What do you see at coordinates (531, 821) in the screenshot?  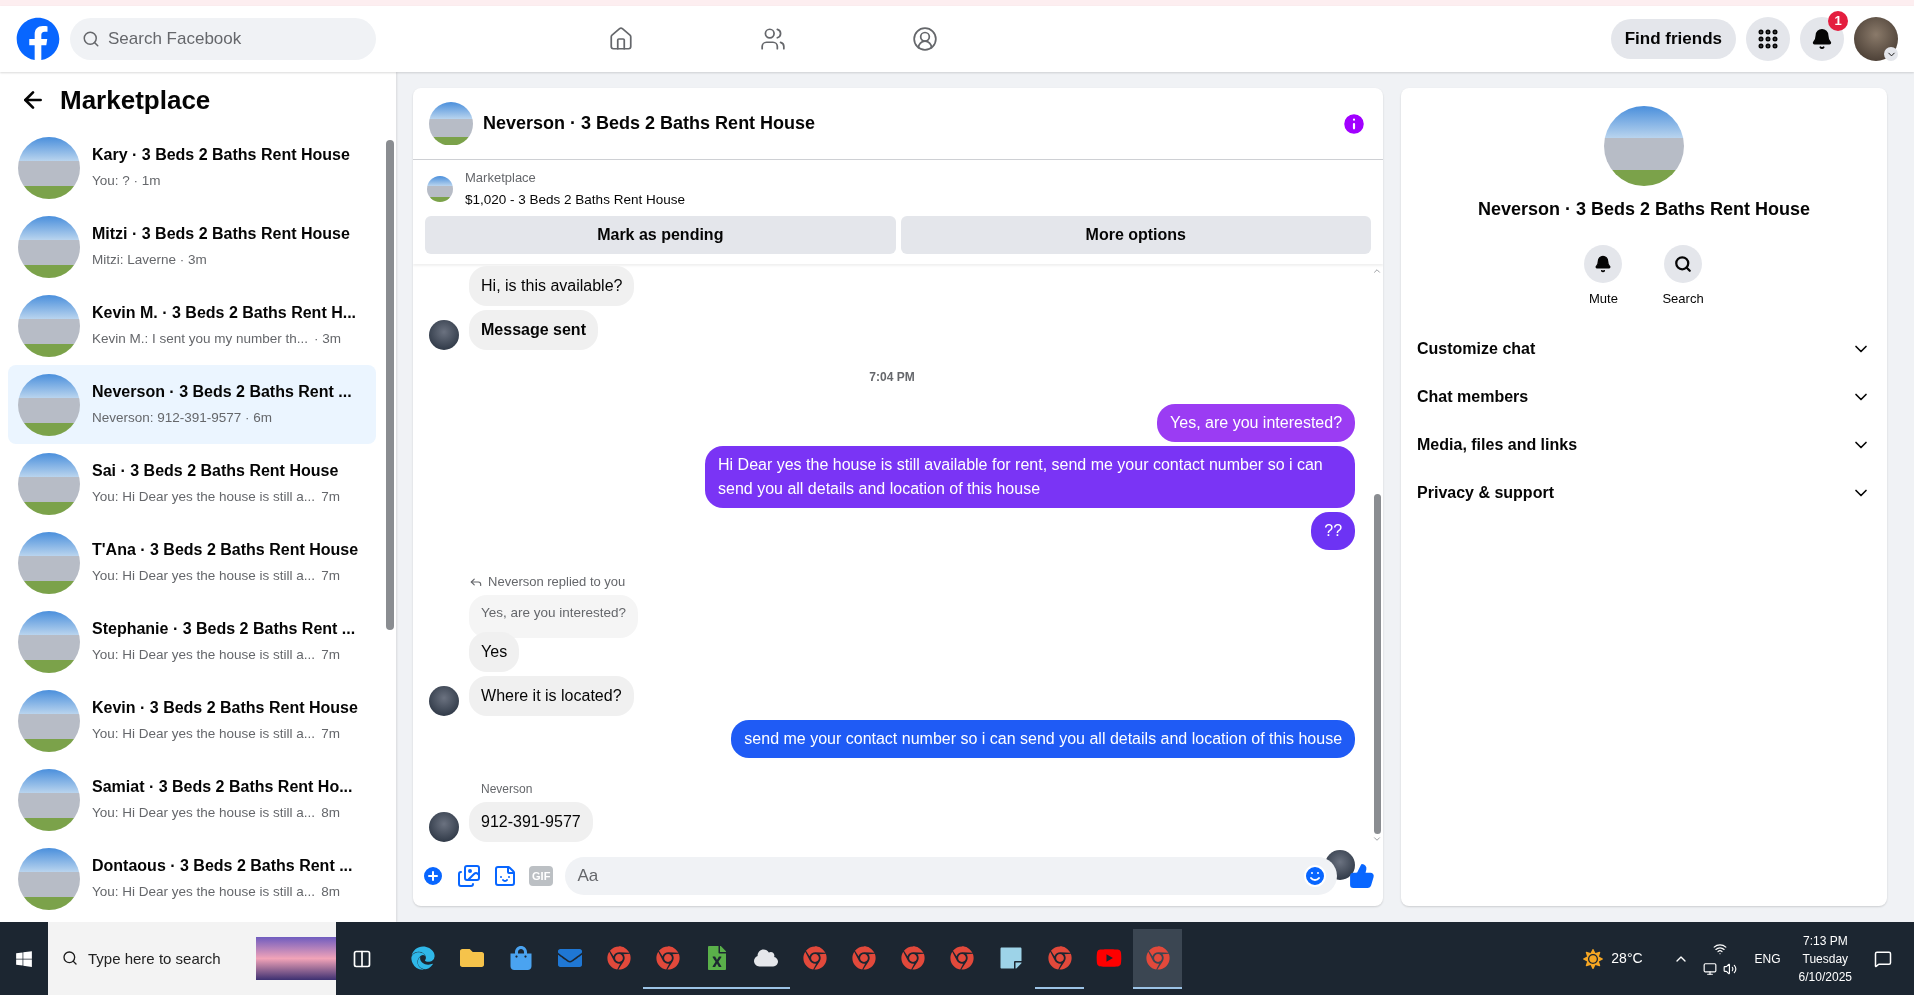 I see `incoming-message: 912-391-9577` at bounding box center [531, 821].